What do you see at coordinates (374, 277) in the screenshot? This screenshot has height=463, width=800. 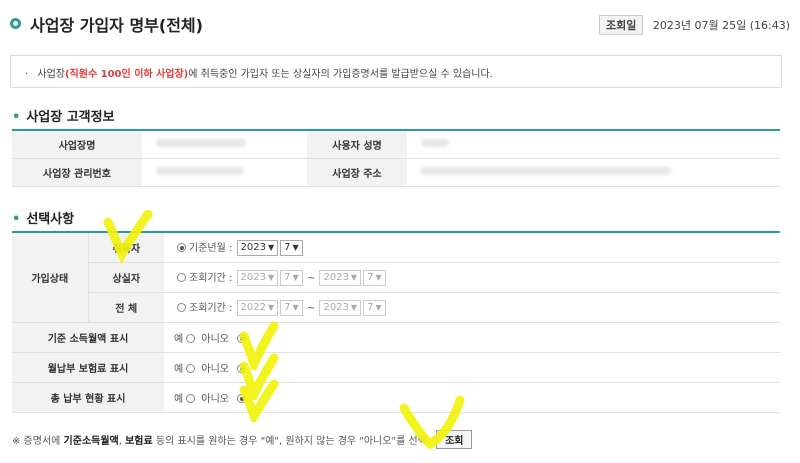 I see `lost-to-month-select: 7 ▼` at bounding box center [374, 277].